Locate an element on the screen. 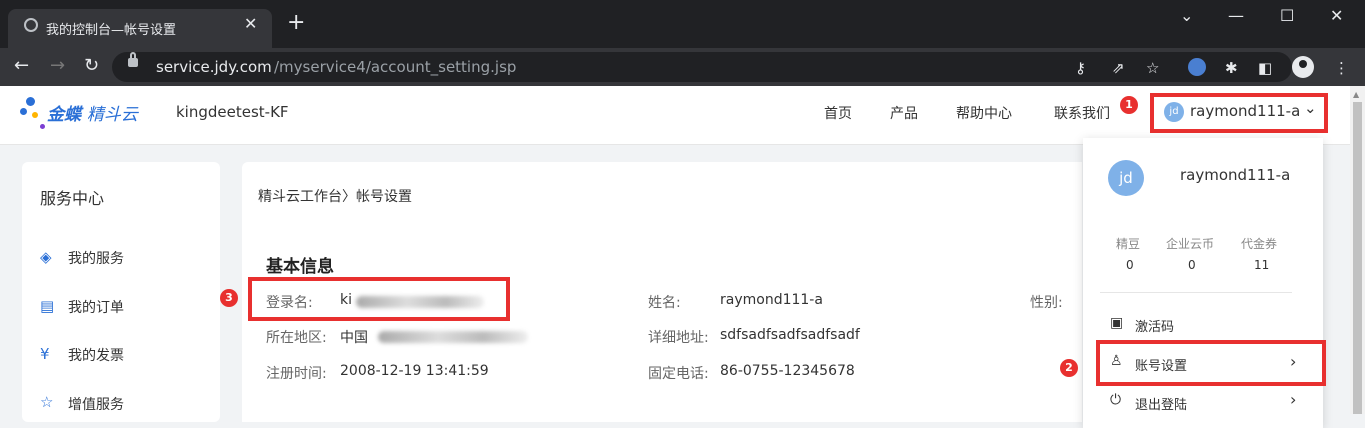 This screenshot has width=1365, height=428. bookmark-star-icon: ☆ is located at coordinates (1152, 68).